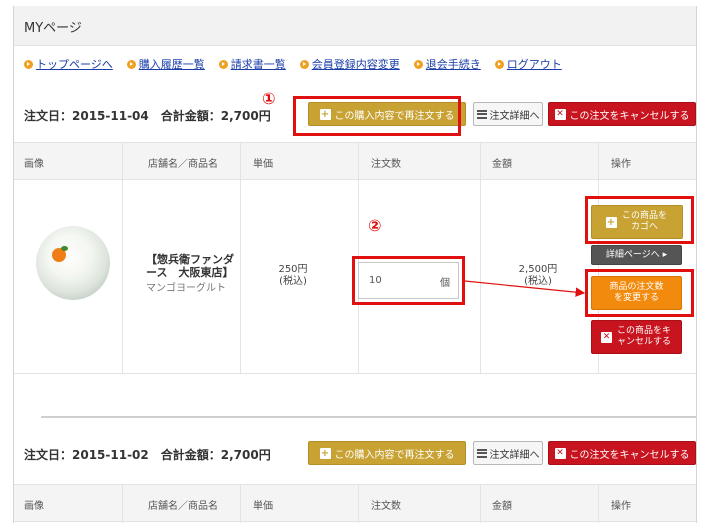 This screenshot has width=710, height=523. Describe the element at coordinates (538, 275) in the screenshot. I see `line-amount: 2,500円 (税込)` at that location.